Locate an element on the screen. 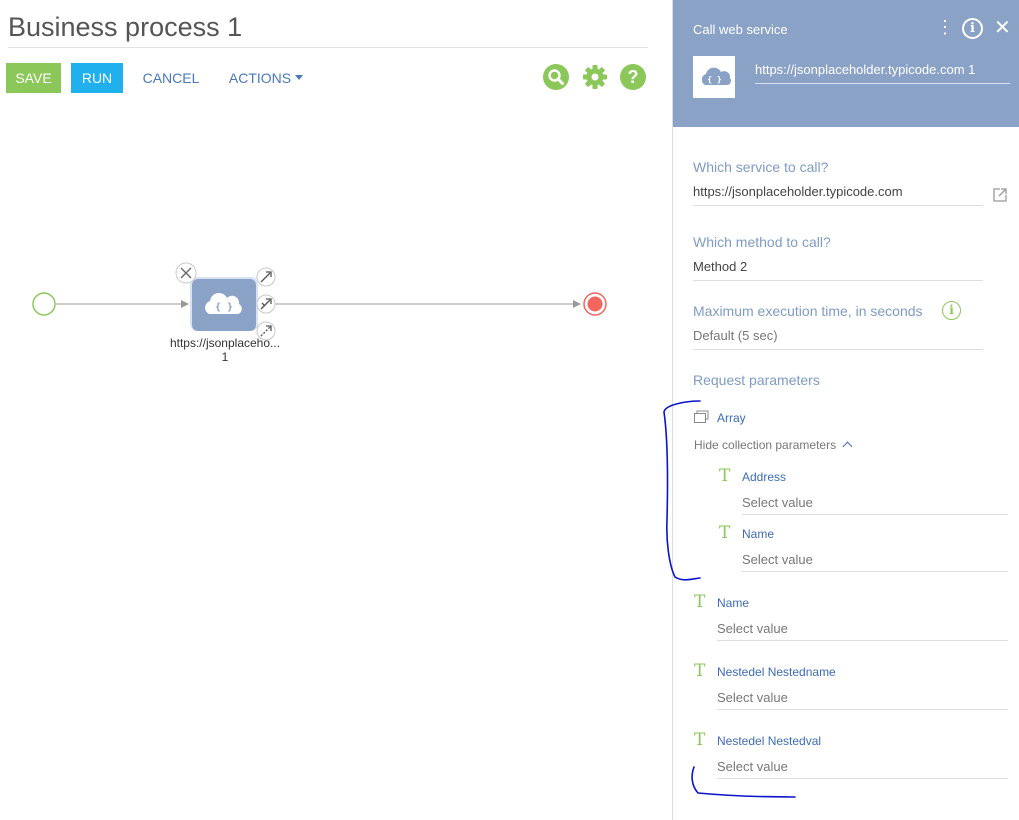  service-field: https://jsonplaceholder.typicode.com is located at coordinates (838, 195).